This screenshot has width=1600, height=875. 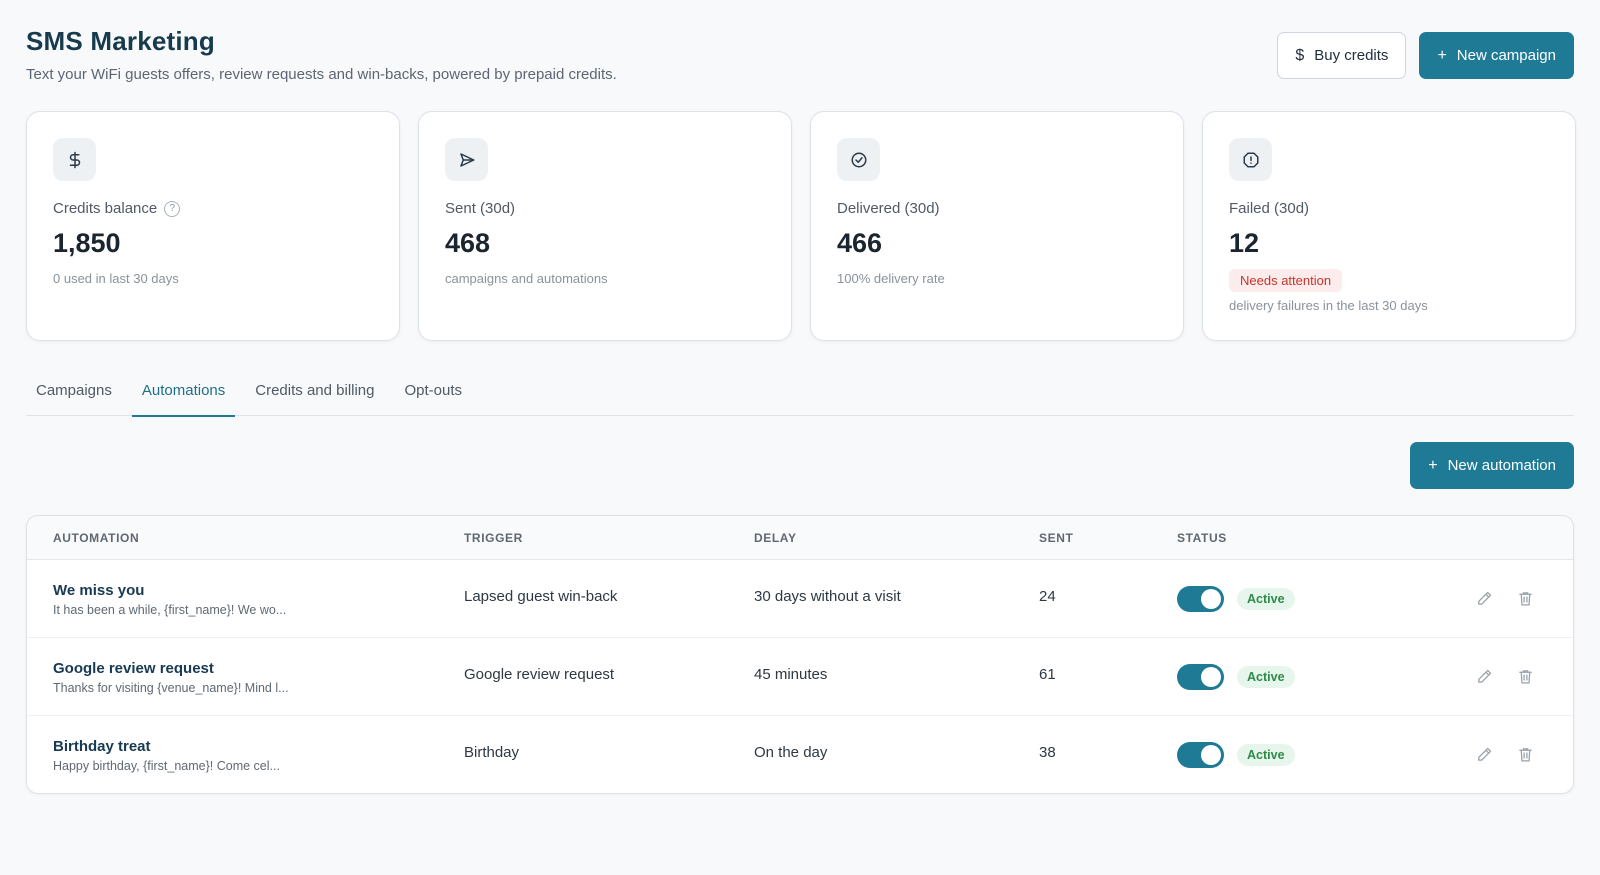 I want to click on column-header-status: STATUS, so click(x=1202, y=538).